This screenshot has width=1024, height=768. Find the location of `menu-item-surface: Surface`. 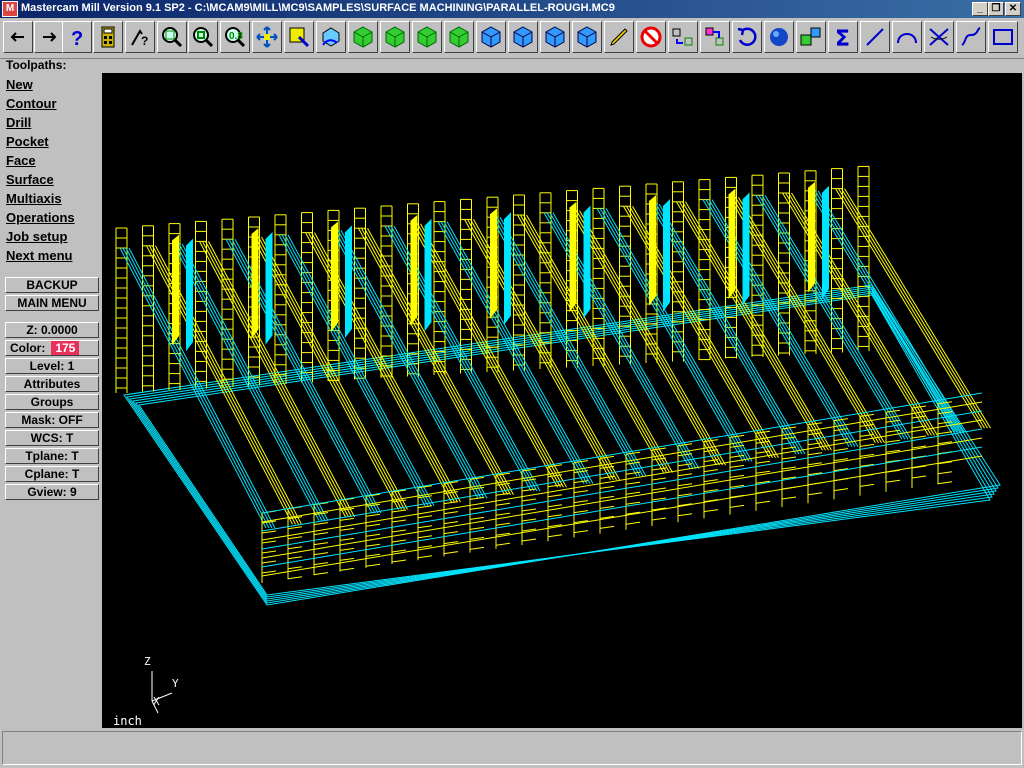

menu-item-surface: Surface is located at coordinates (30, 179).